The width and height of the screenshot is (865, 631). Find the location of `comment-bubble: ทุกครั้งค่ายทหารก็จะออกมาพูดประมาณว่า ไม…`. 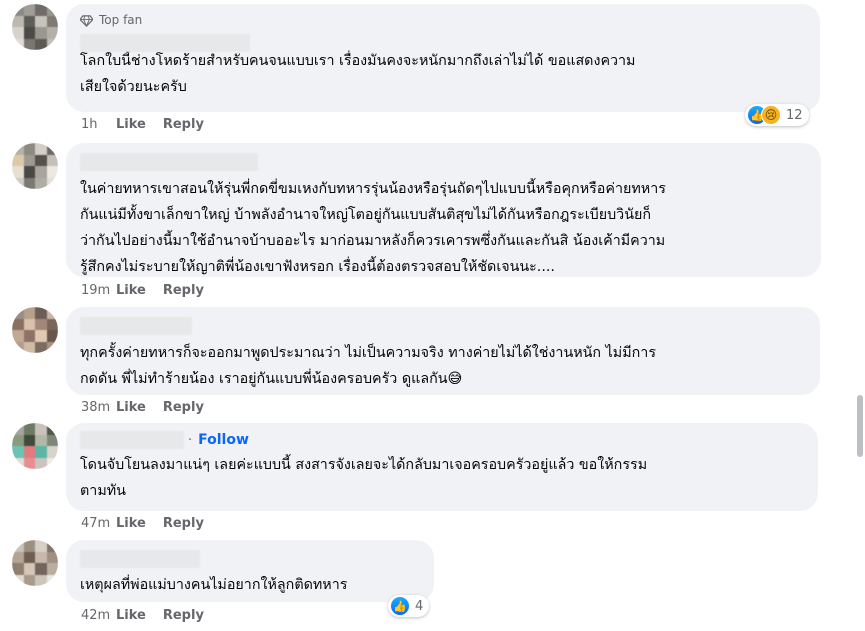

comment-bubble: ทุกครั้งค่ายทหารก็จะออกมาพูดประมาณว่า ไม… is located at coordinates (443, 351).